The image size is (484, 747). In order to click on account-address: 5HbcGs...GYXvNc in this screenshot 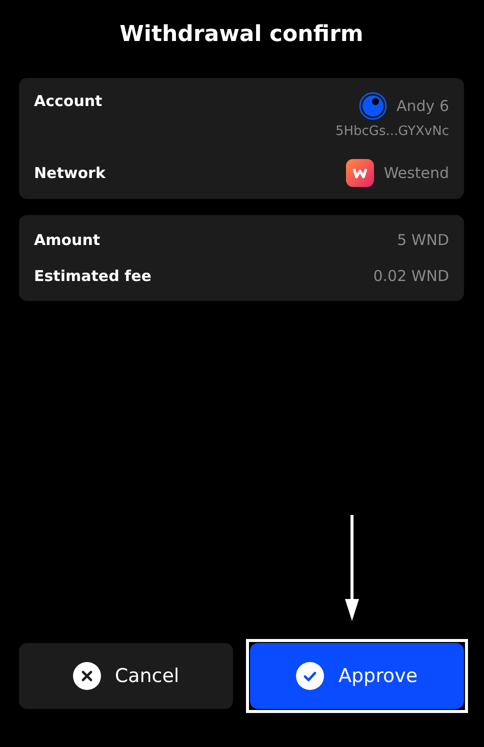, I will do `click(392, 131)`.